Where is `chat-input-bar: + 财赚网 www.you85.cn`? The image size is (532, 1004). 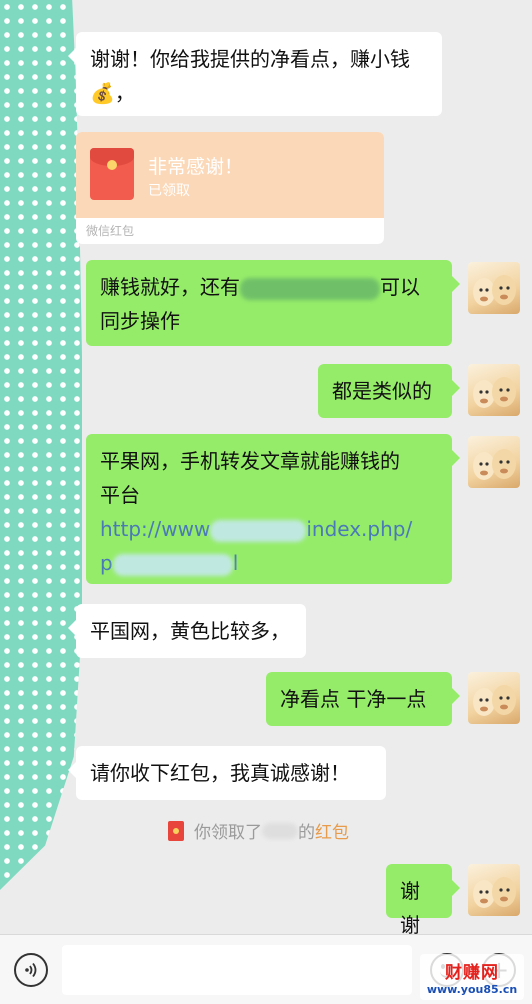 chat-input-bar: + 财赚网 www.you85.cn is located at coordinates (266, 969).